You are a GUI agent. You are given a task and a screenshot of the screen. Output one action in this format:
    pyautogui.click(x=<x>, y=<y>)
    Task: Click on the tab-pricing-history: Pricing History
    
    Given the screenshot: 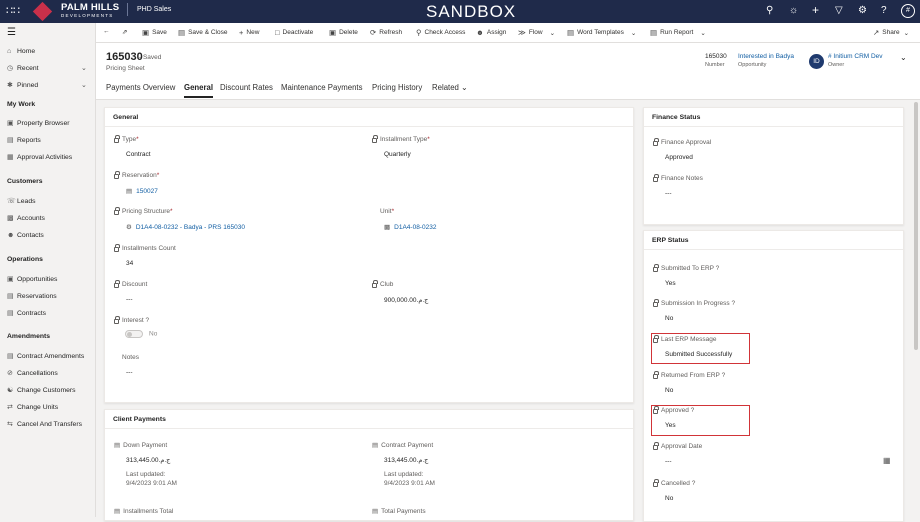 What is the action you would take?
    pyautogui.click(x=397, y=87)
    